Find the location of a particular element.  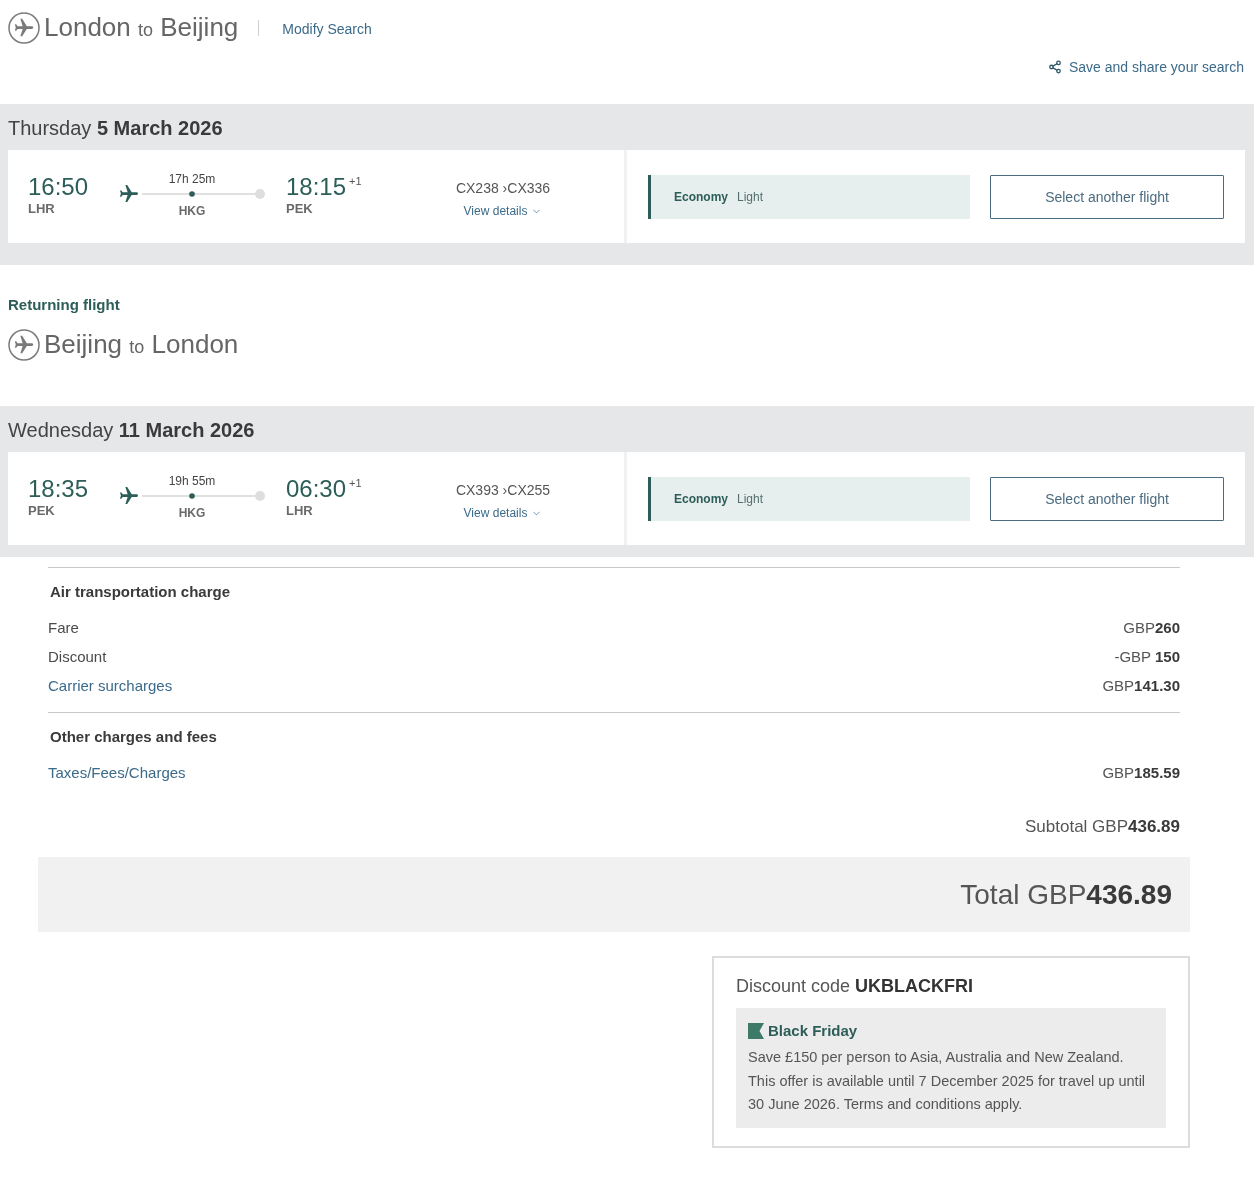

charge-amount: -GBP 150 is located at coordinates (1147, 656).